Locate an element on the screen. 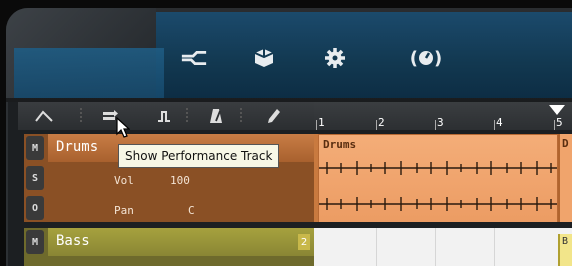 The height and width of the screenshot is (266, 572). metronome-tool-icon is located at coordinates (216, 116).